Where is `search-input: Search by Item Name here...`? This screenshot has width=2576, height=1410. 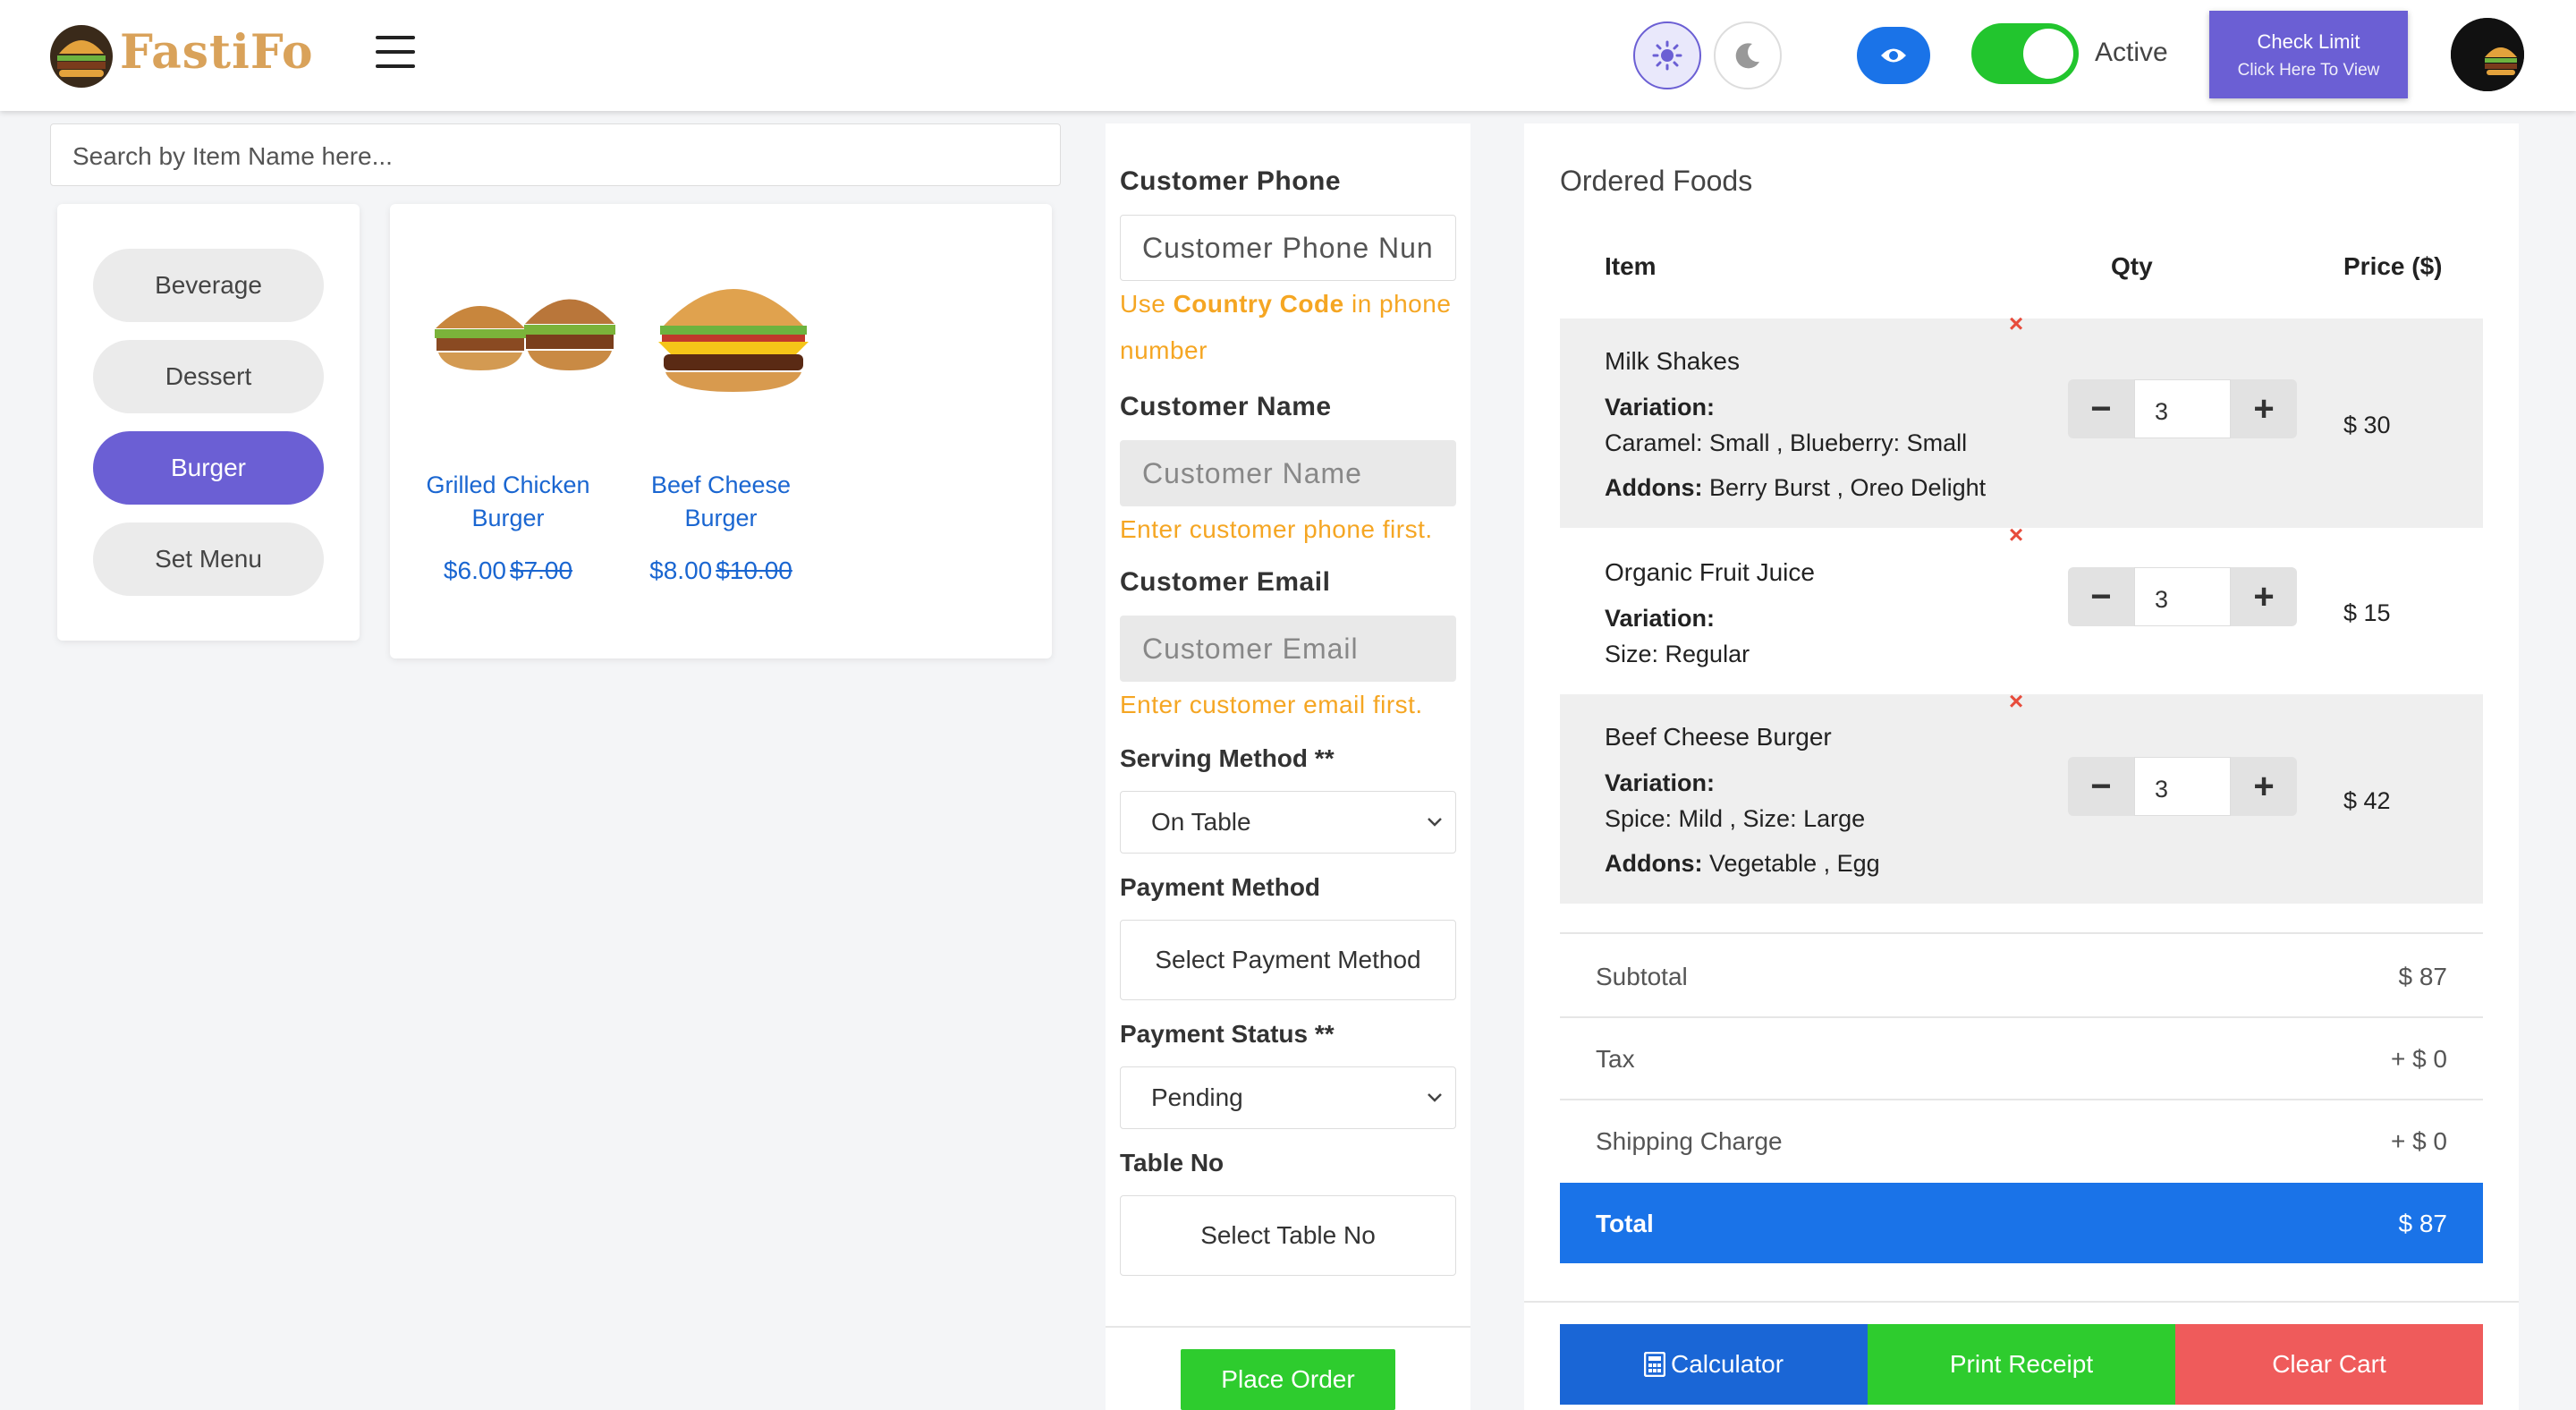
search-input: Search by Item Name here... is located at coordinates (555, 154).